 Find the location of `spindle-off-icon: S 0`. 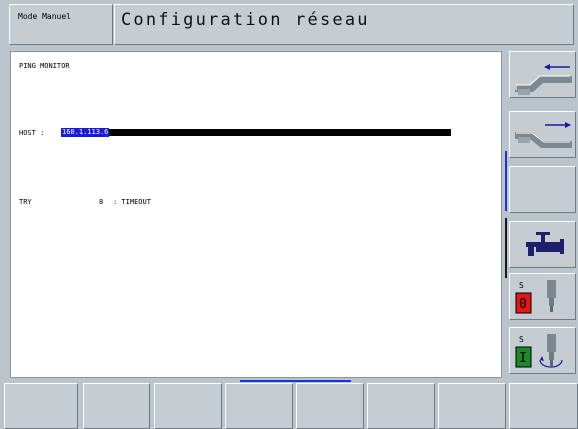

spindle-off-icon: S 0 is located at coordinates (535, 297).